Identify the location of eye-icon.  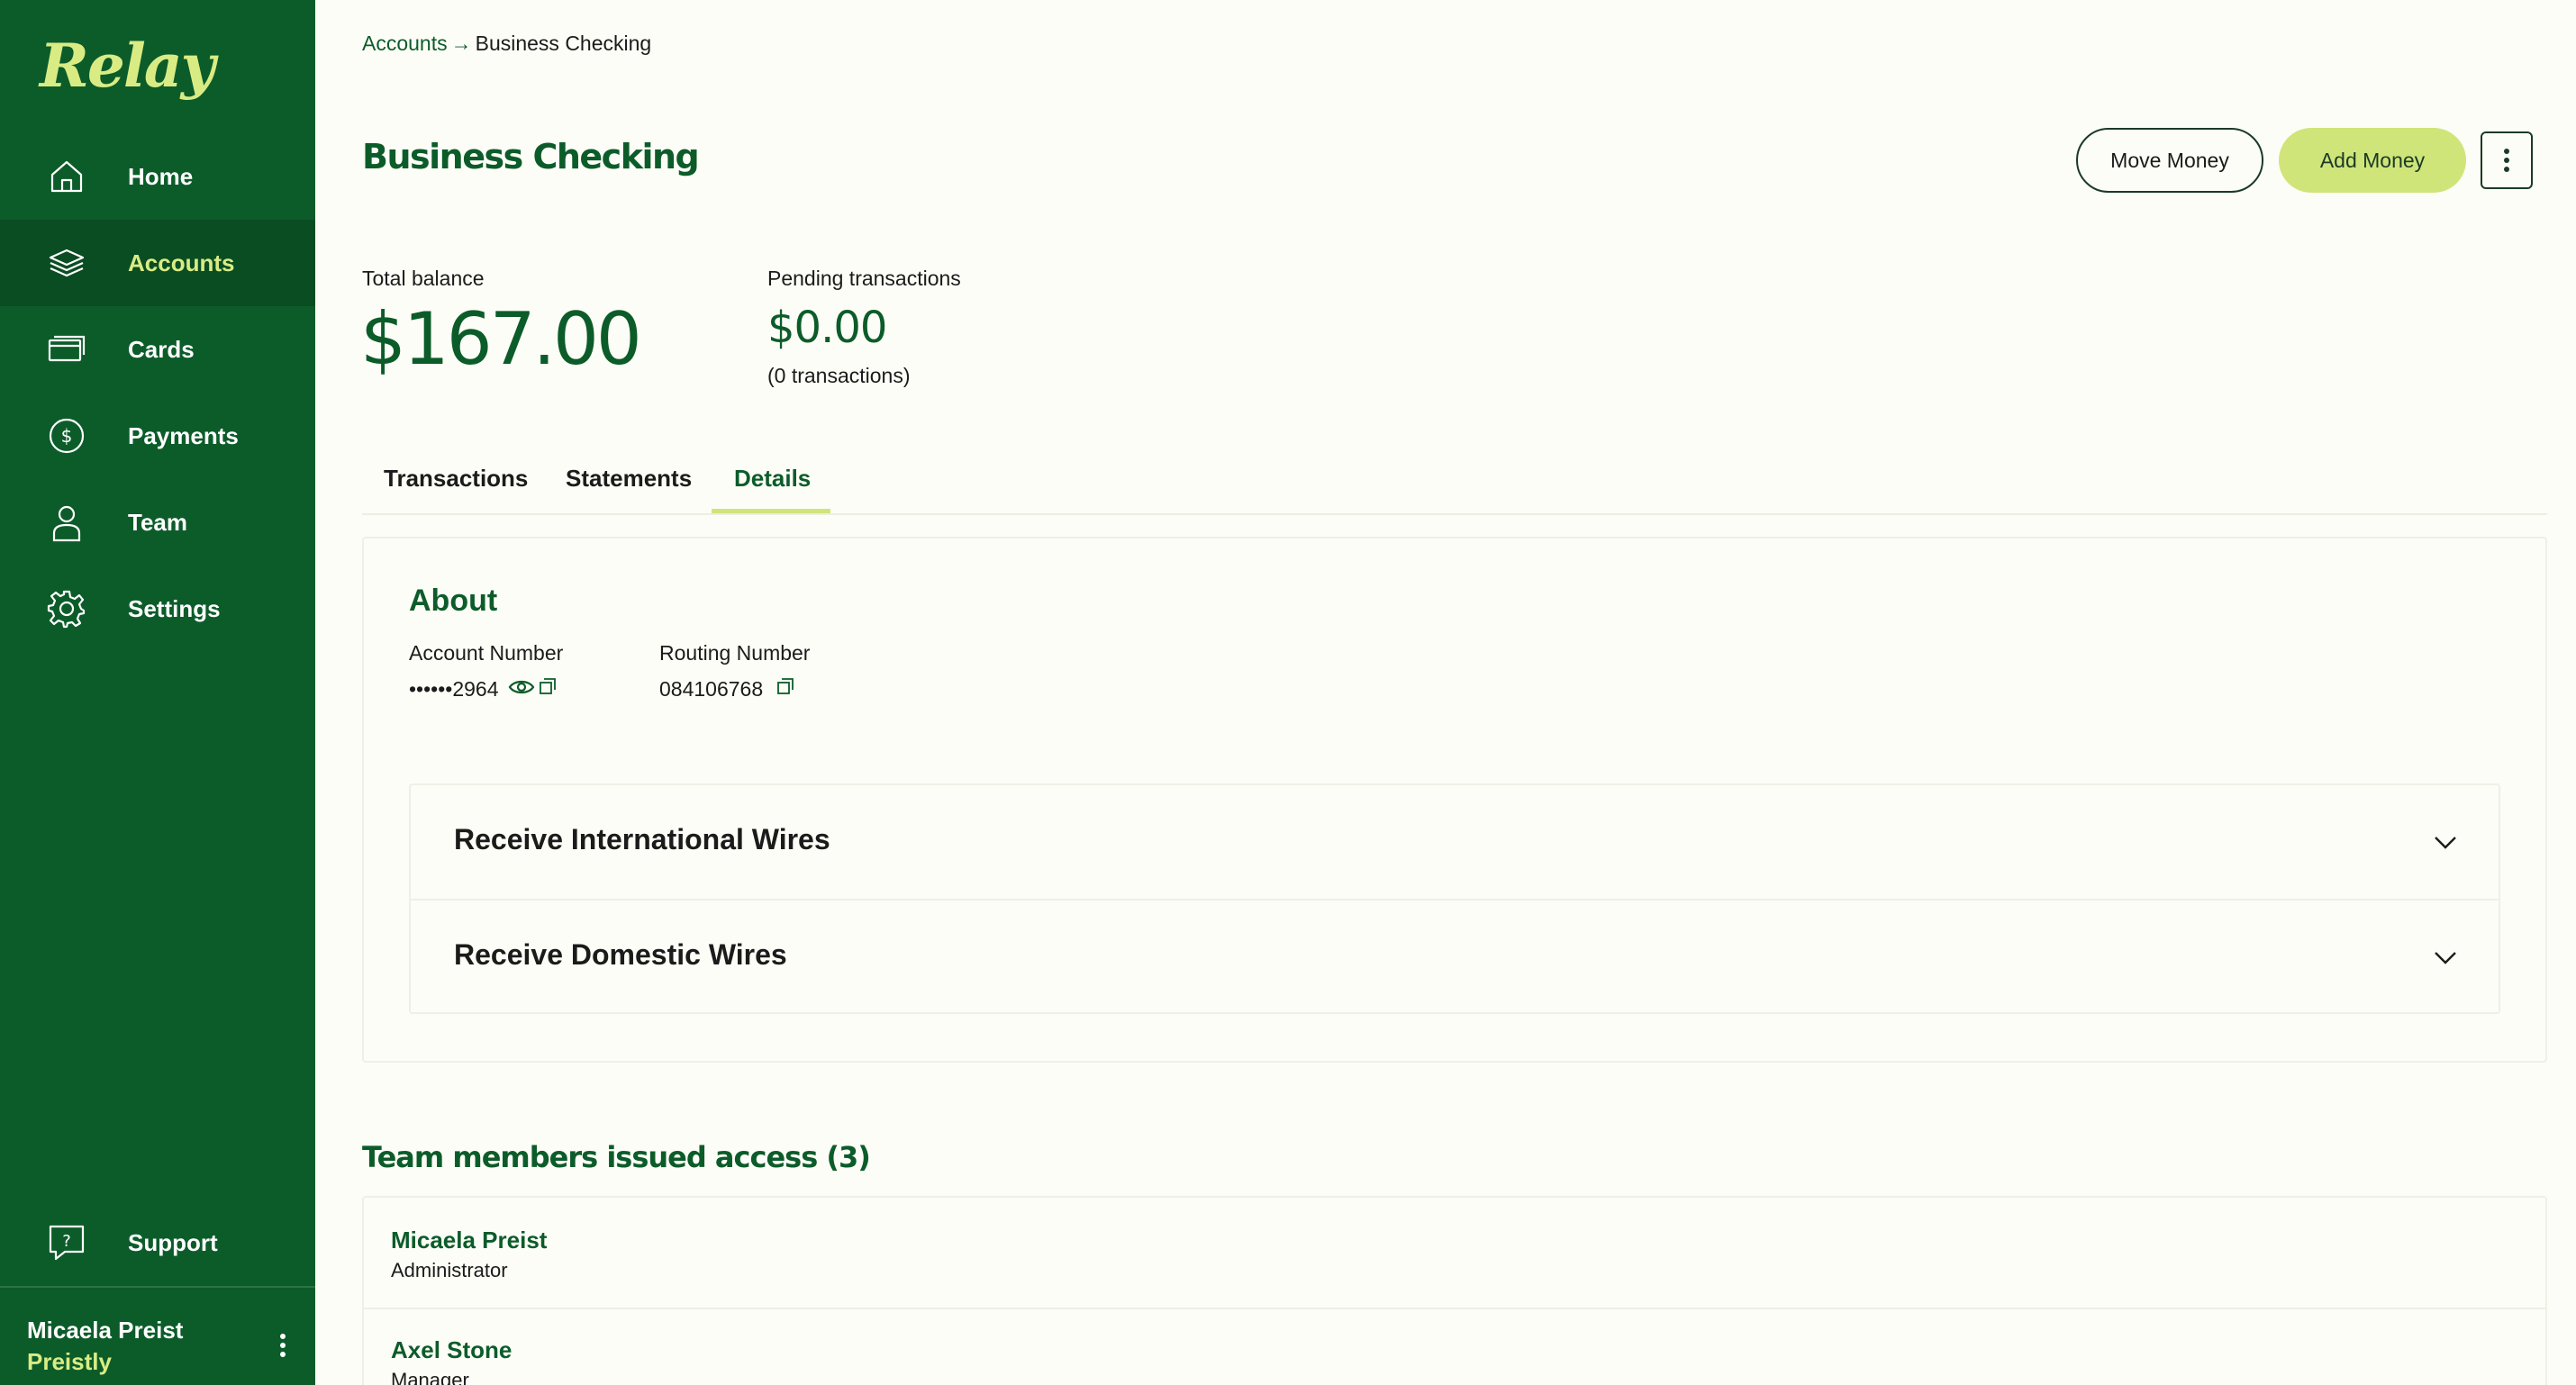
(521, 687).